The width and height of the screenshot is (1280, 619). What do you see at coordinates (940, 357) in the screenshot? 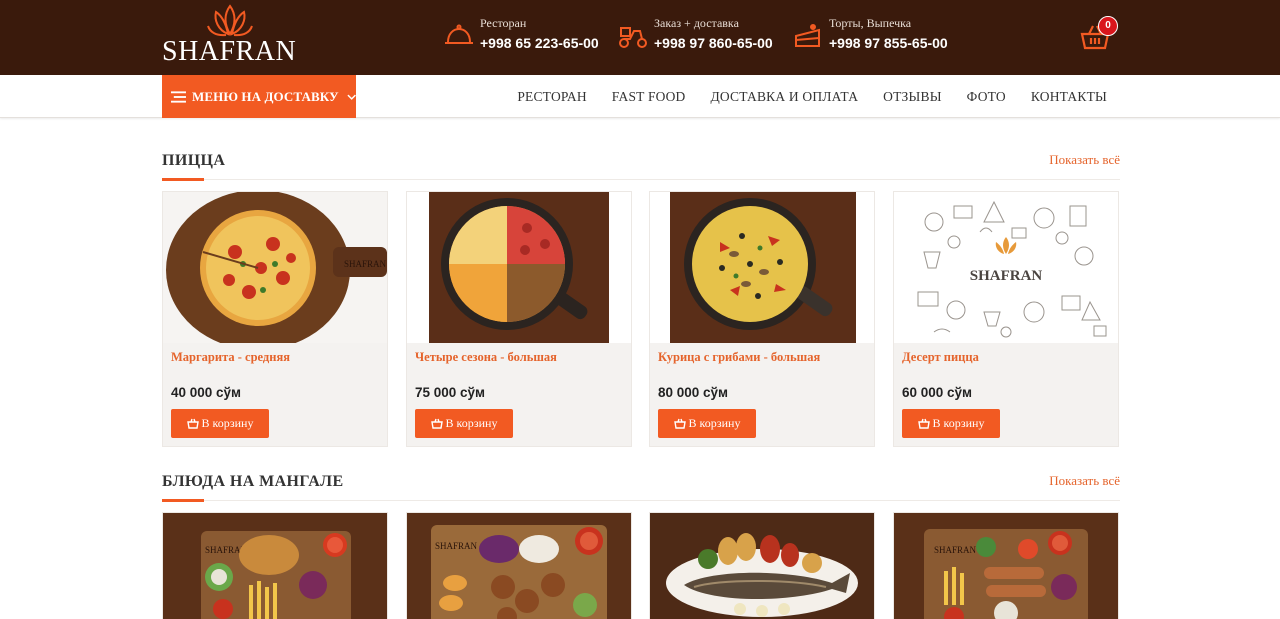
I see `product-name: Десерт пицца` at bounding box center [940, 357].